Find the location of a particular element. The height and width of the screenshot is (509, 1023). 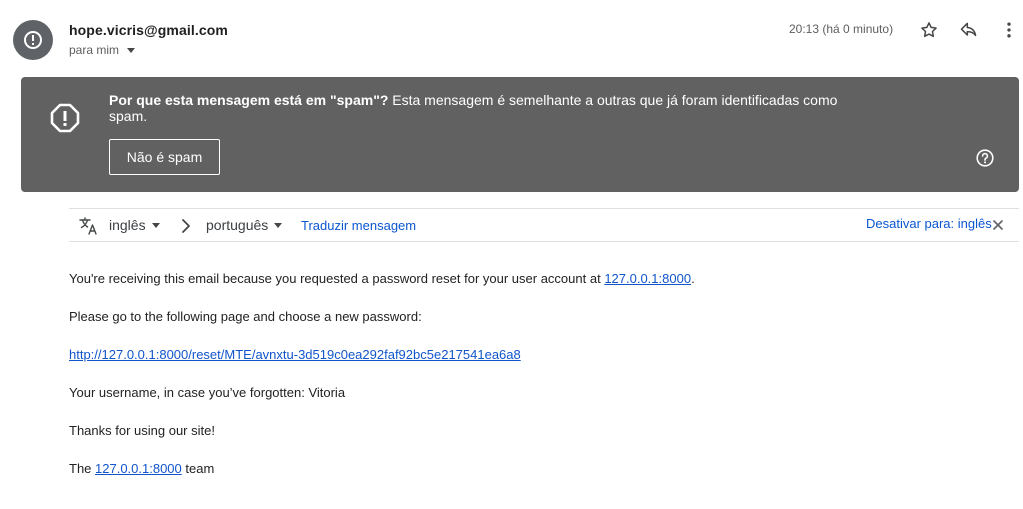

recipient-label: para mim is located at coordinates (94, 50).